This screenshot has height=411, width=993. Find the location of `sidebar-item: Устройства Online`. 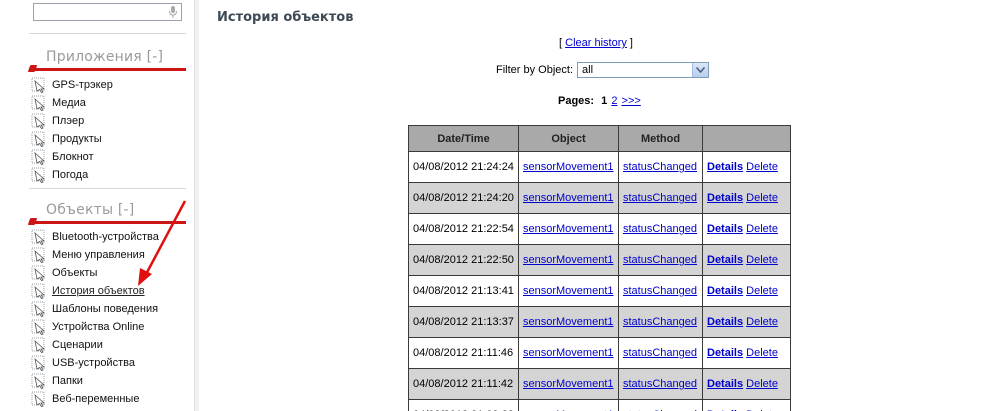

sidebar-item: Устройства Online is located at coordinates (95, 327).